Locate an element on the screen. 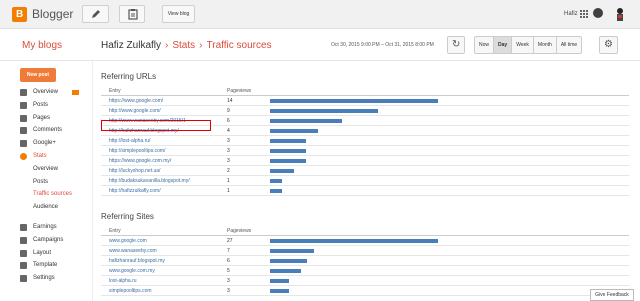 The height and width of the screenshot is (301, 640). entry-link: http://hafizzulkafly.com/ is located at coordinates (135, 191).